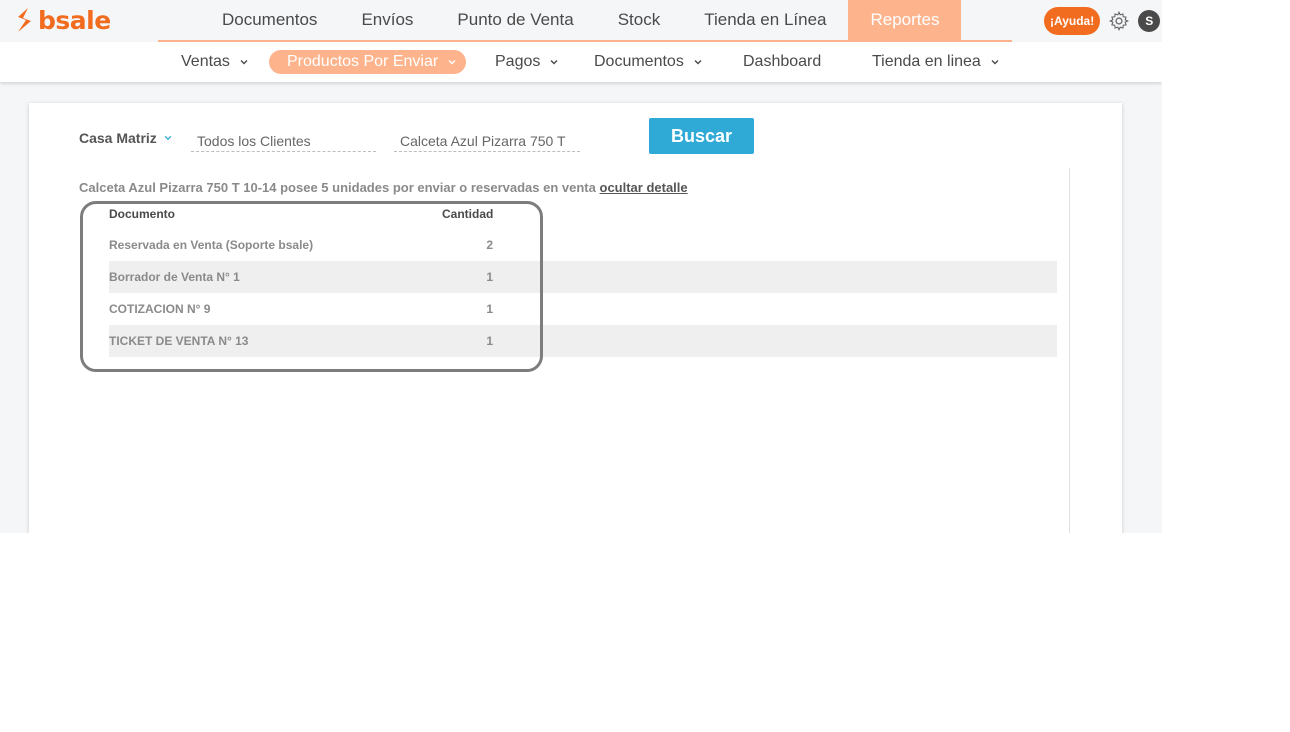 This screenshot has height=732, width=1290. Describe the element at coordinates (211, 245) in the screenshot. I see `row-document: Reservada en Venta (Soporte bsale)` at that location.